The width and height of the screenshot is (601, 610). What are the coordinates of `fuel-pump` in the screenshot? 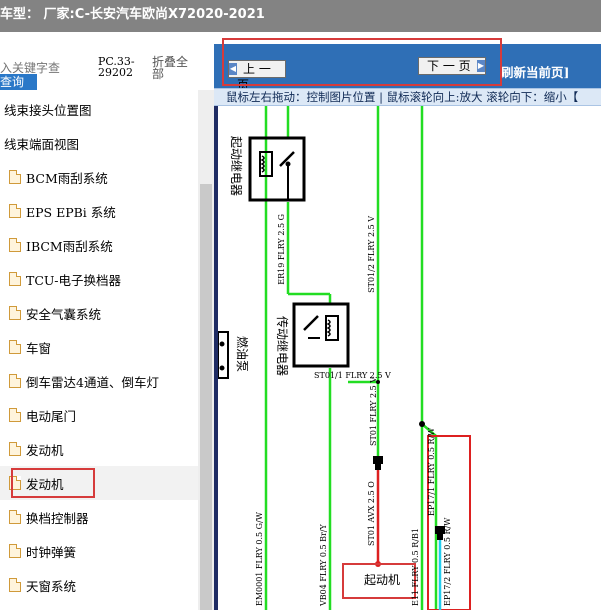 It's located at (223, 355).